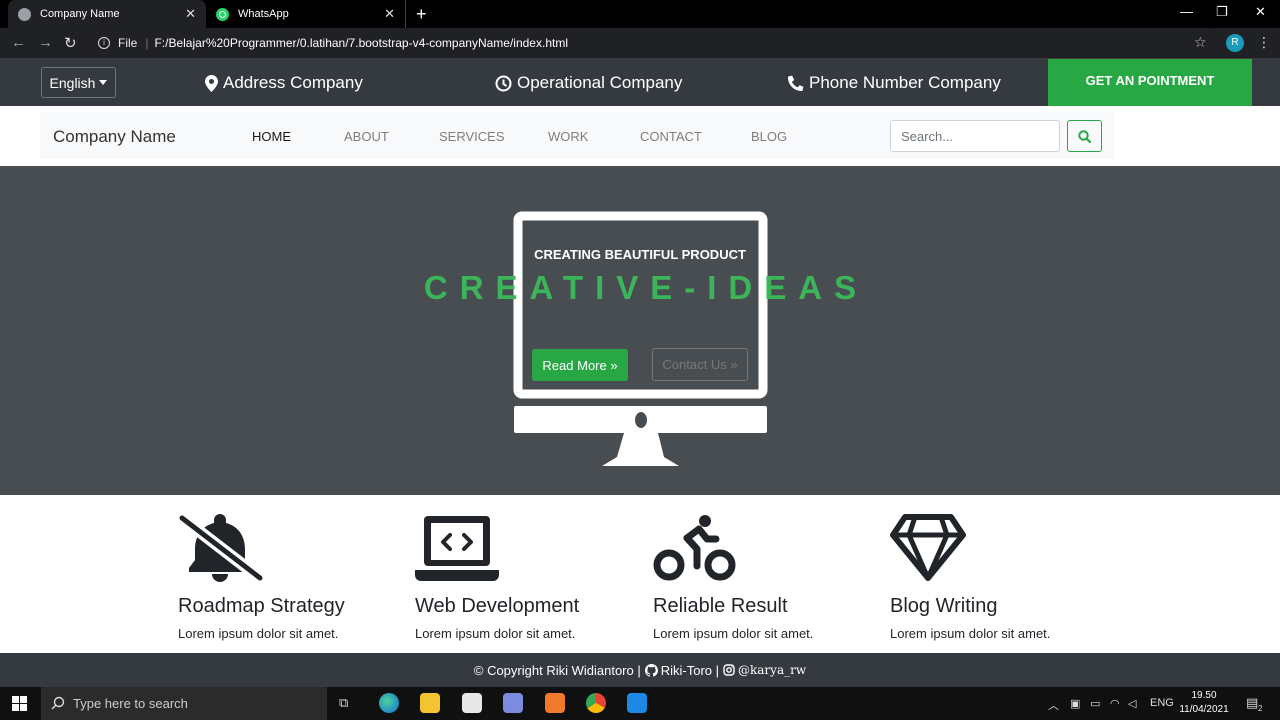 Image resolution: width=1280 pixels, height=720 pixels. What do you see at coordinates (271, 136) in the screenshot?
I see `nav-home: HOME` at bounding box center [271, 136].